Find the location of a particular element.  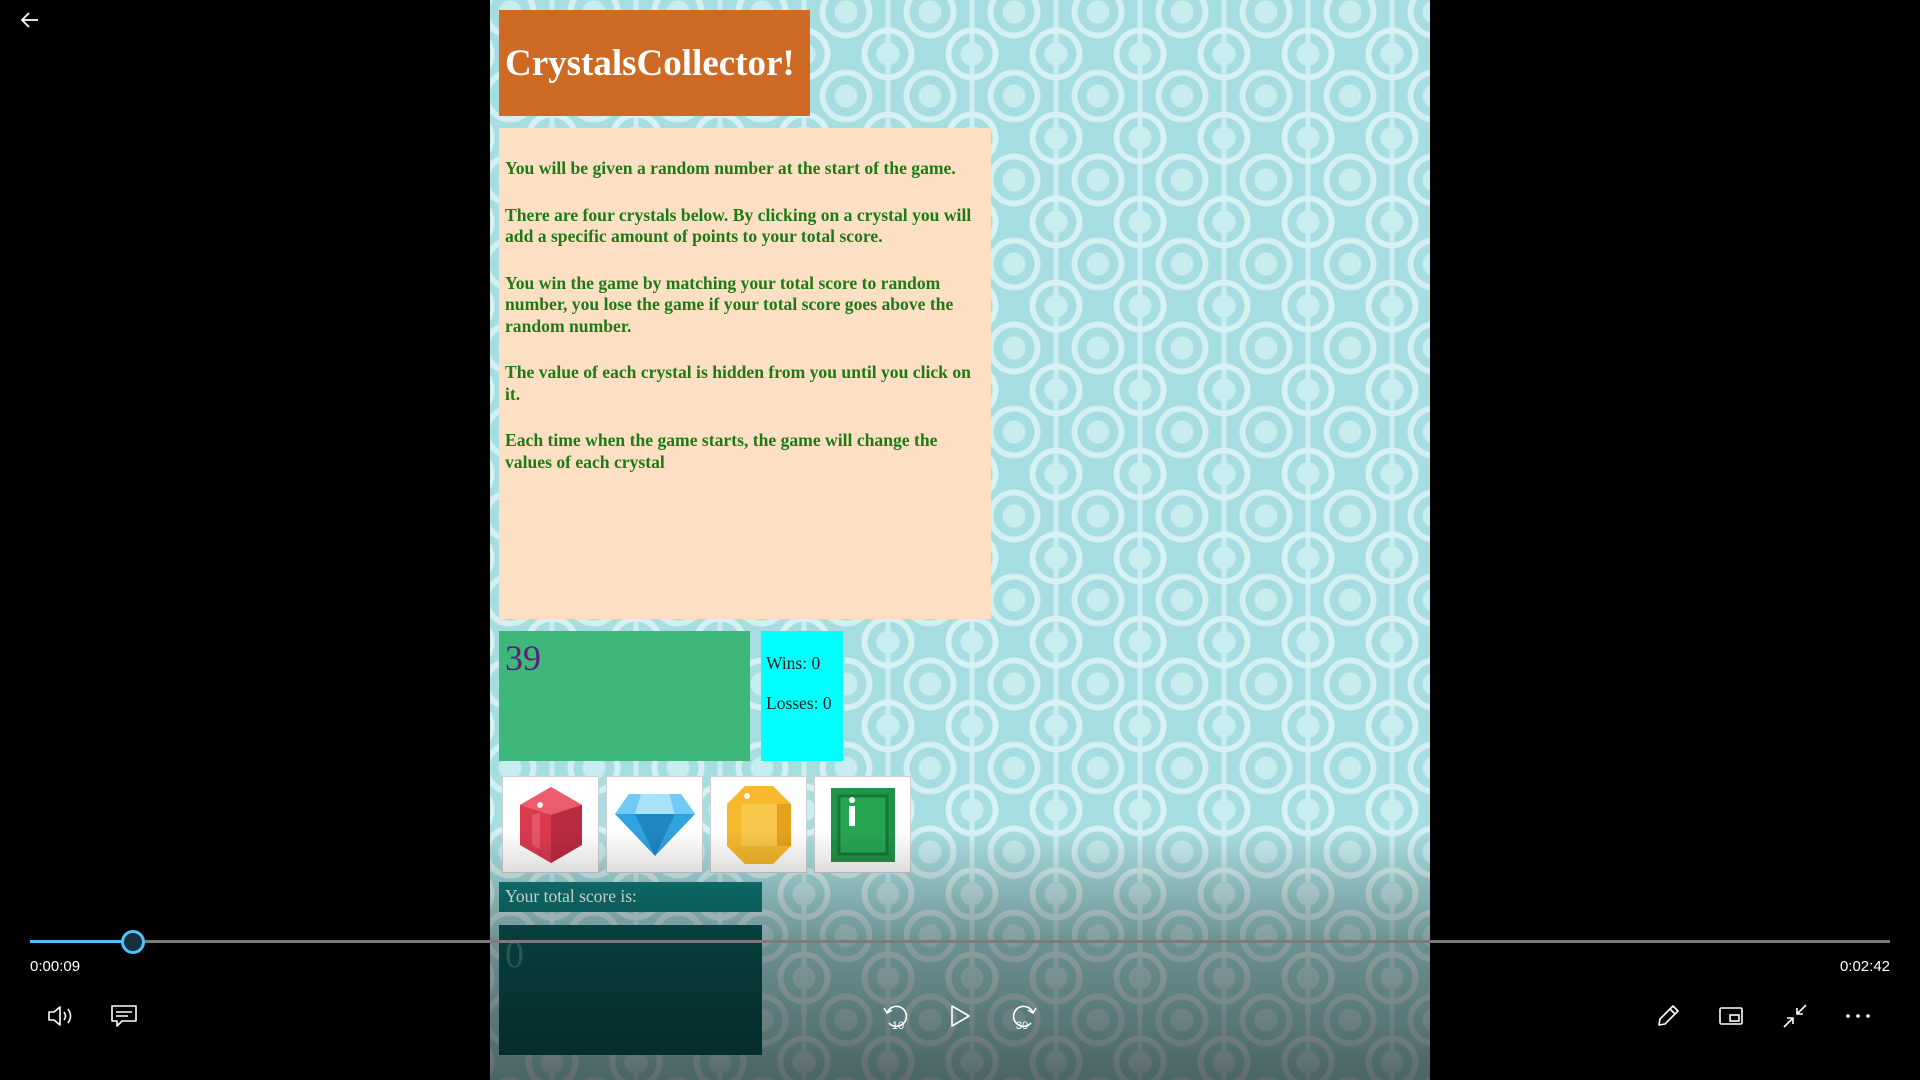

mini-view-icon is located at coordinates (1731, 1016).